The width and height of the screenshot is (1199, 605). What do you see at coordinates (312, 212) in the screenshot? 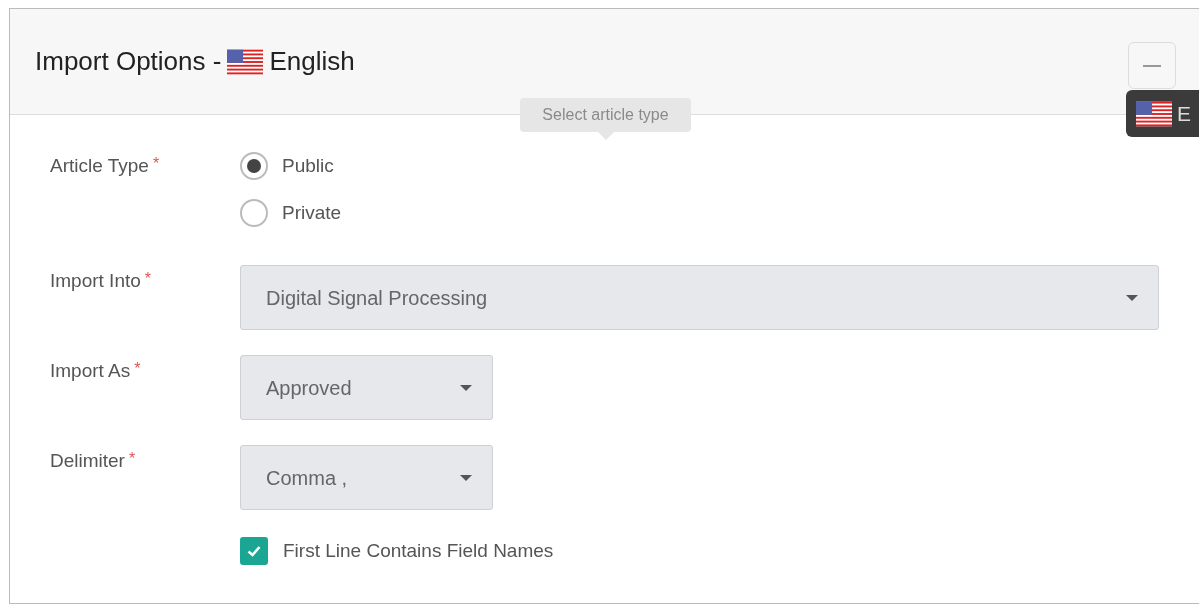
I see `radio-label: Private` at bounding box center [312, 212].